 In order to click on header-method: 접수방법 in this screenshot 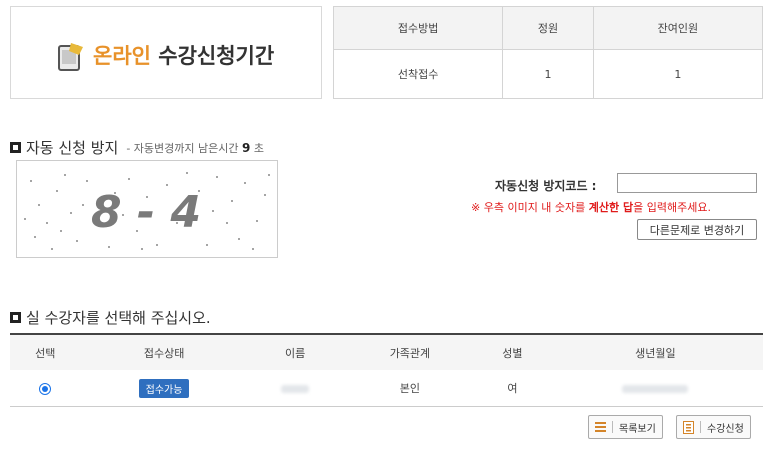, I will do `click(418, 28)`.